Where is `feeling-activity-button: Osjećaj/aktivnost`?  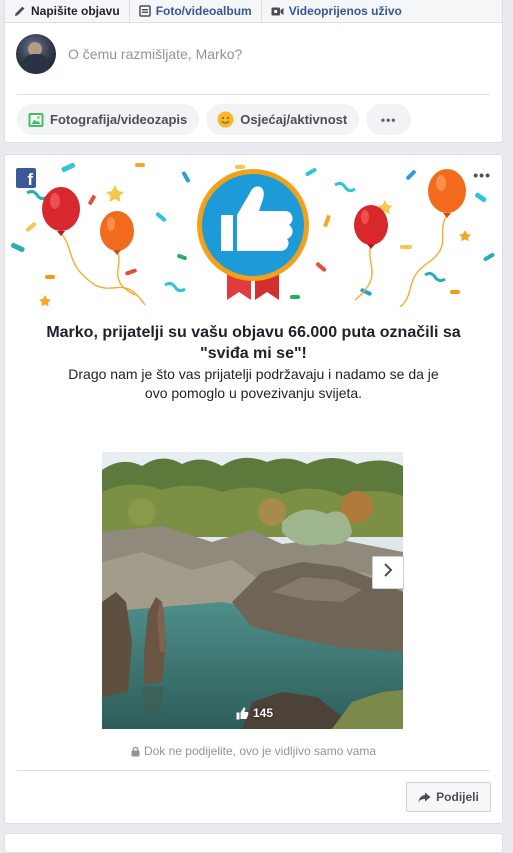 feeling-activity-button: Osjećaj/aktivnost is located at coordinates (283, 119).